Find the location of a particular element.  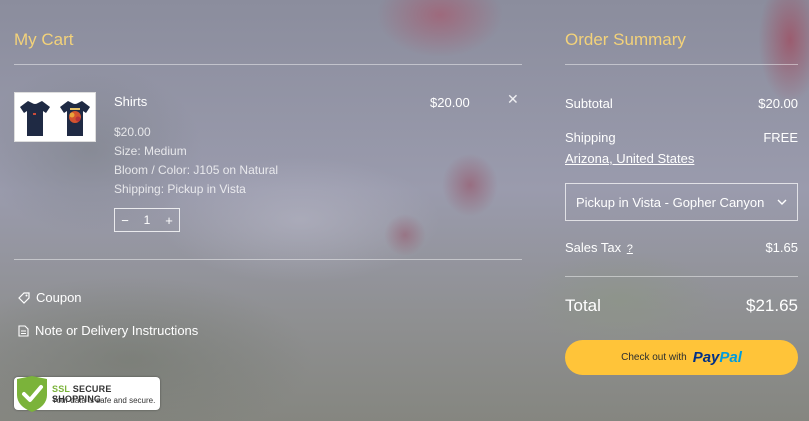

cart-divider-bottom is located at coordinates (268, 259).